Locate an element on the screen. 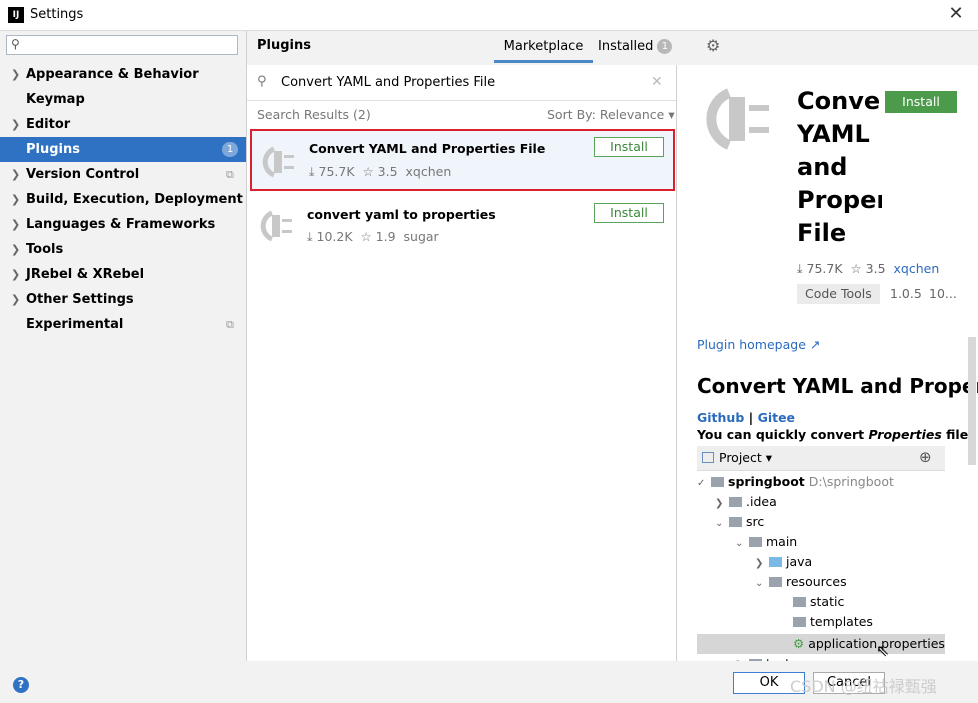 This screenshot has width=978, height=703. tree-node: ⌄ resources is located at coordinates (801, 581).